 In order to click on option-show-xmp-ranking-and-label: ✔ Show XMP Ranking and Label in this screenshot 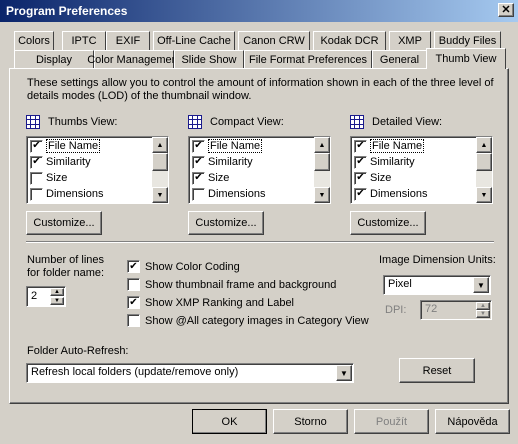, I will do `click(210, 302)`.